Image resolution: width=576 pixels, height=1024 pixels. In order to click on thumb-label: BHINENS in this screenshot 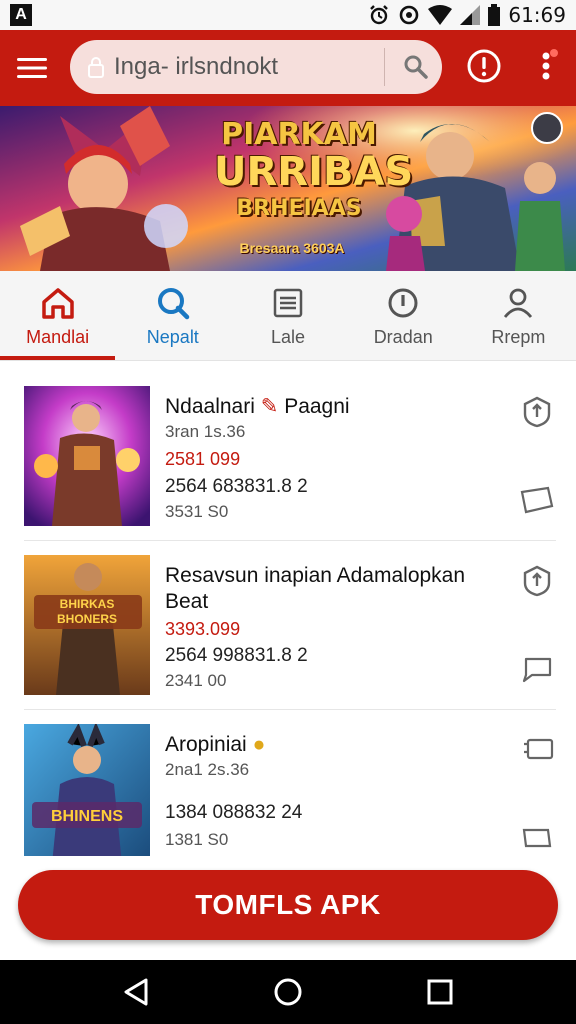, I will do `click(87, 816)`.